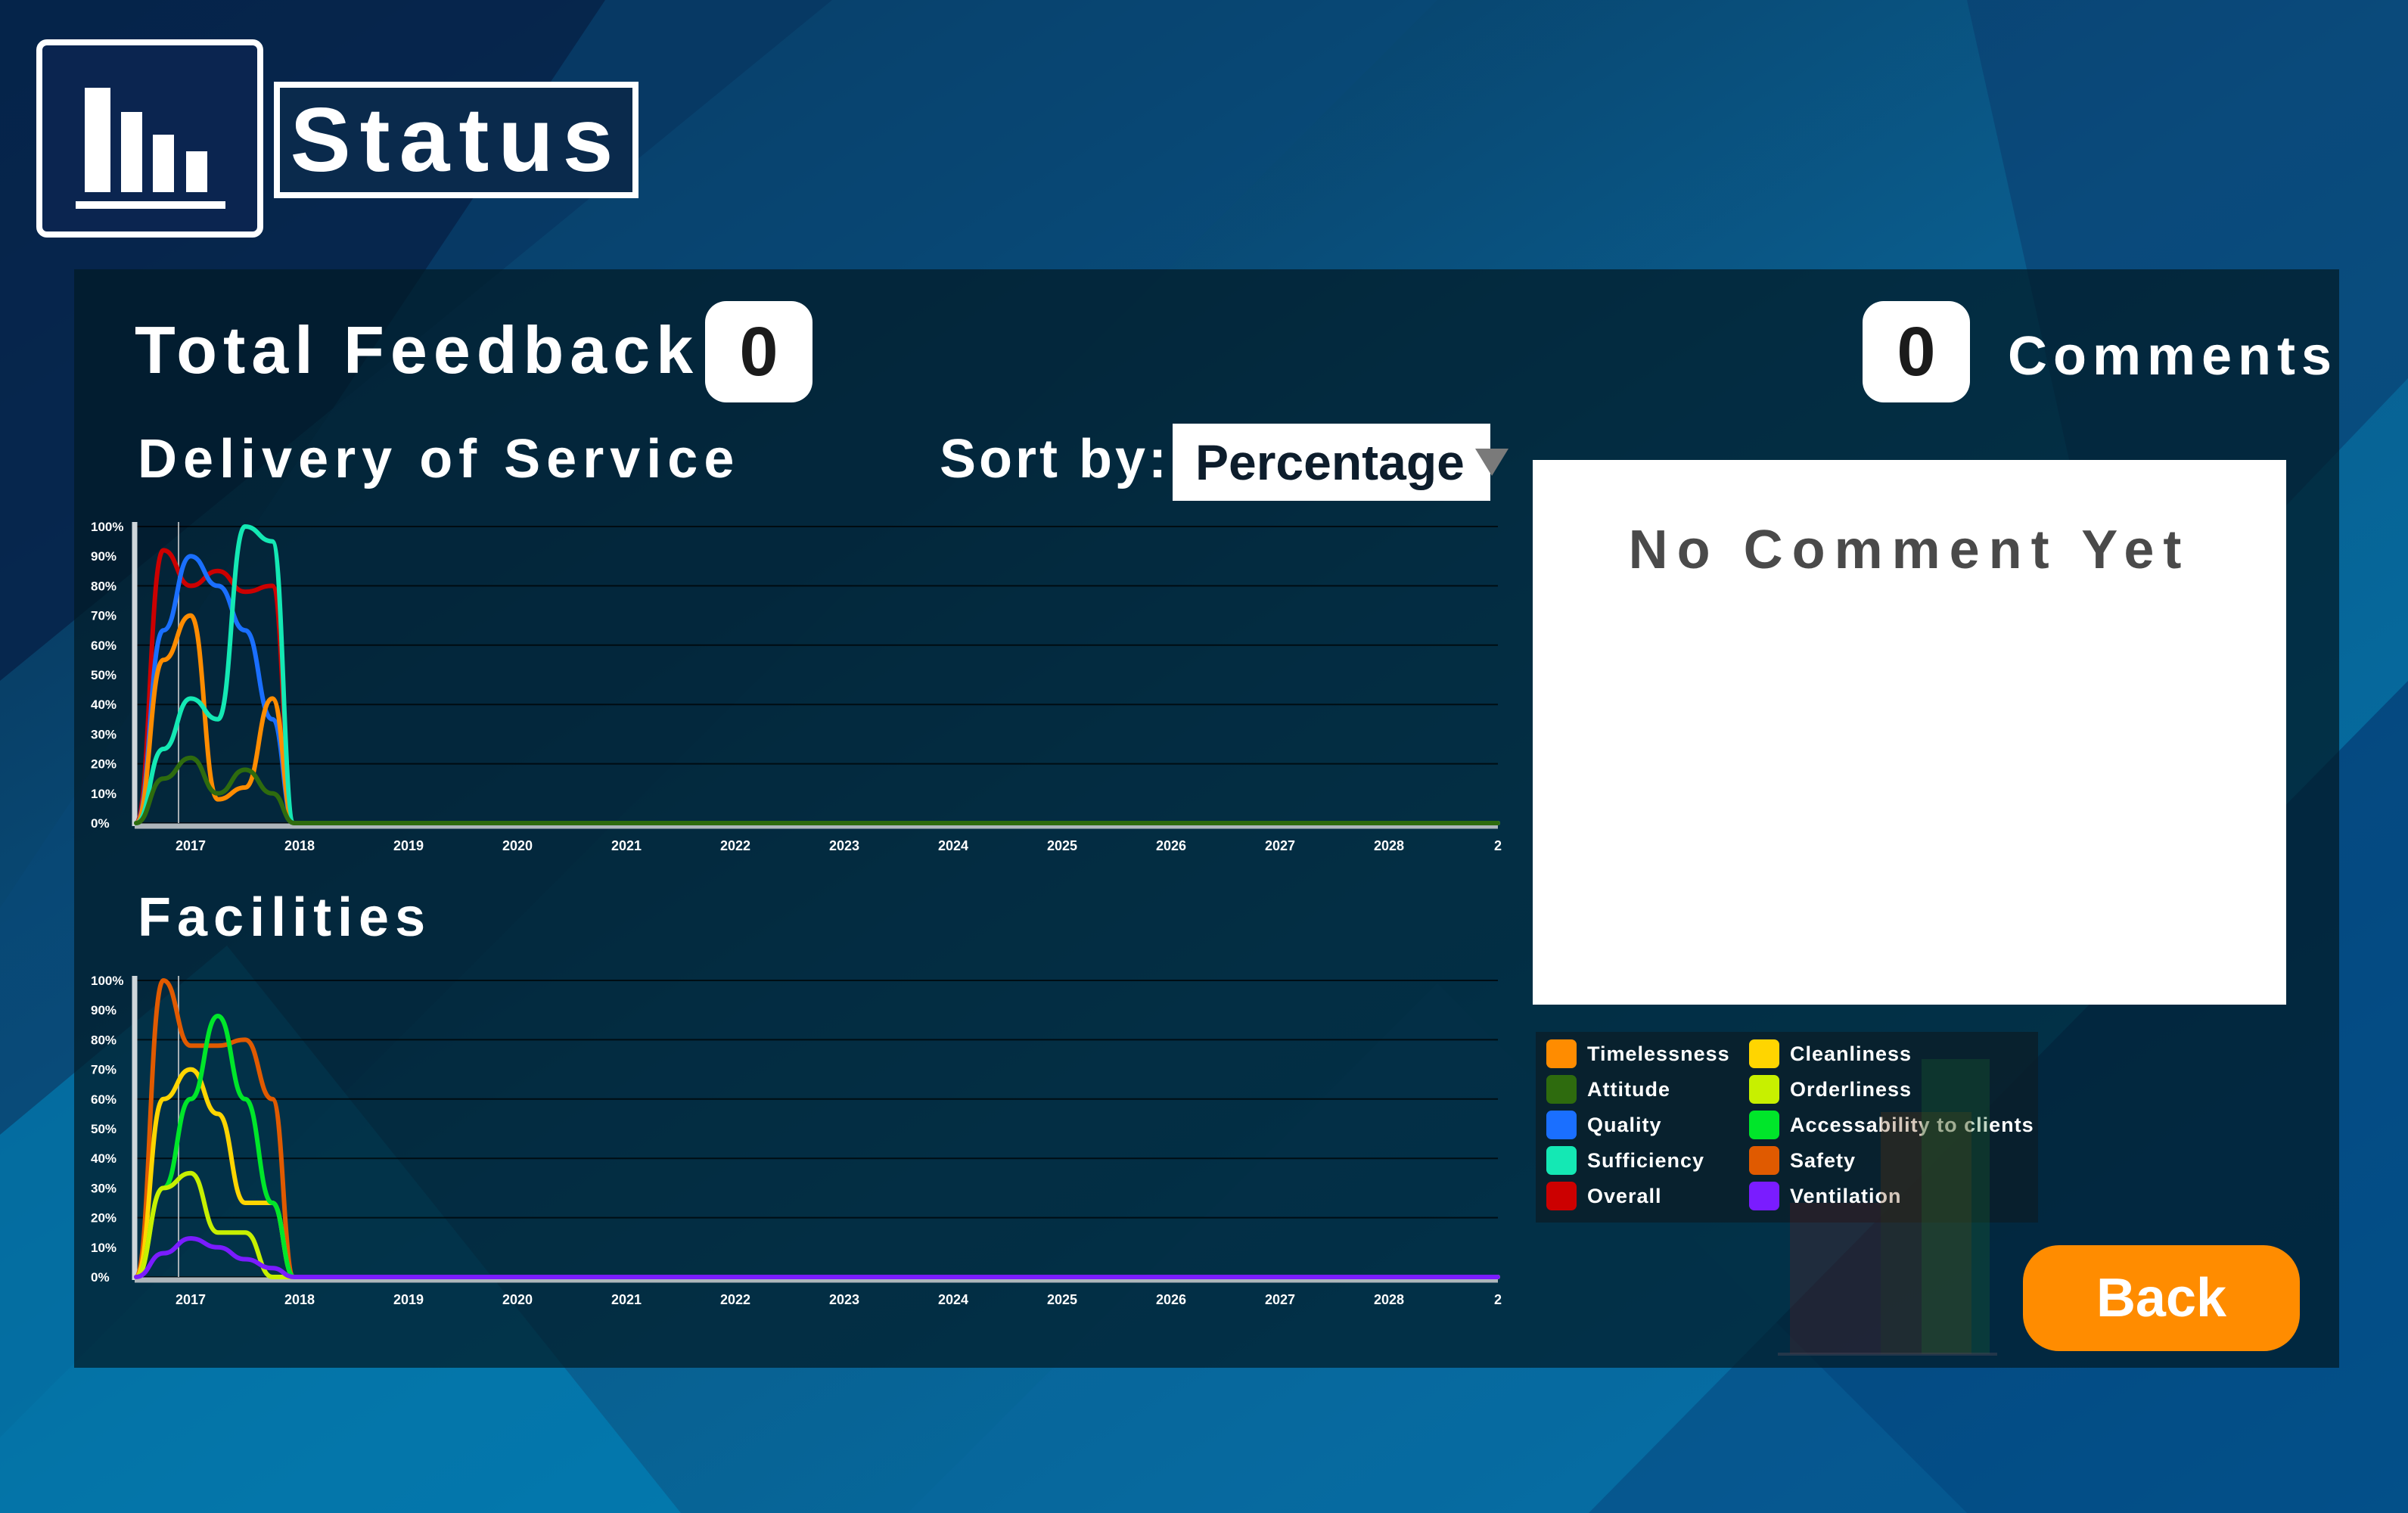 This screenshot has width=2408, height=1513. Describe the element at coordinates (1916, 351) in the screenshot. I see `comments-count: 0` at that location.